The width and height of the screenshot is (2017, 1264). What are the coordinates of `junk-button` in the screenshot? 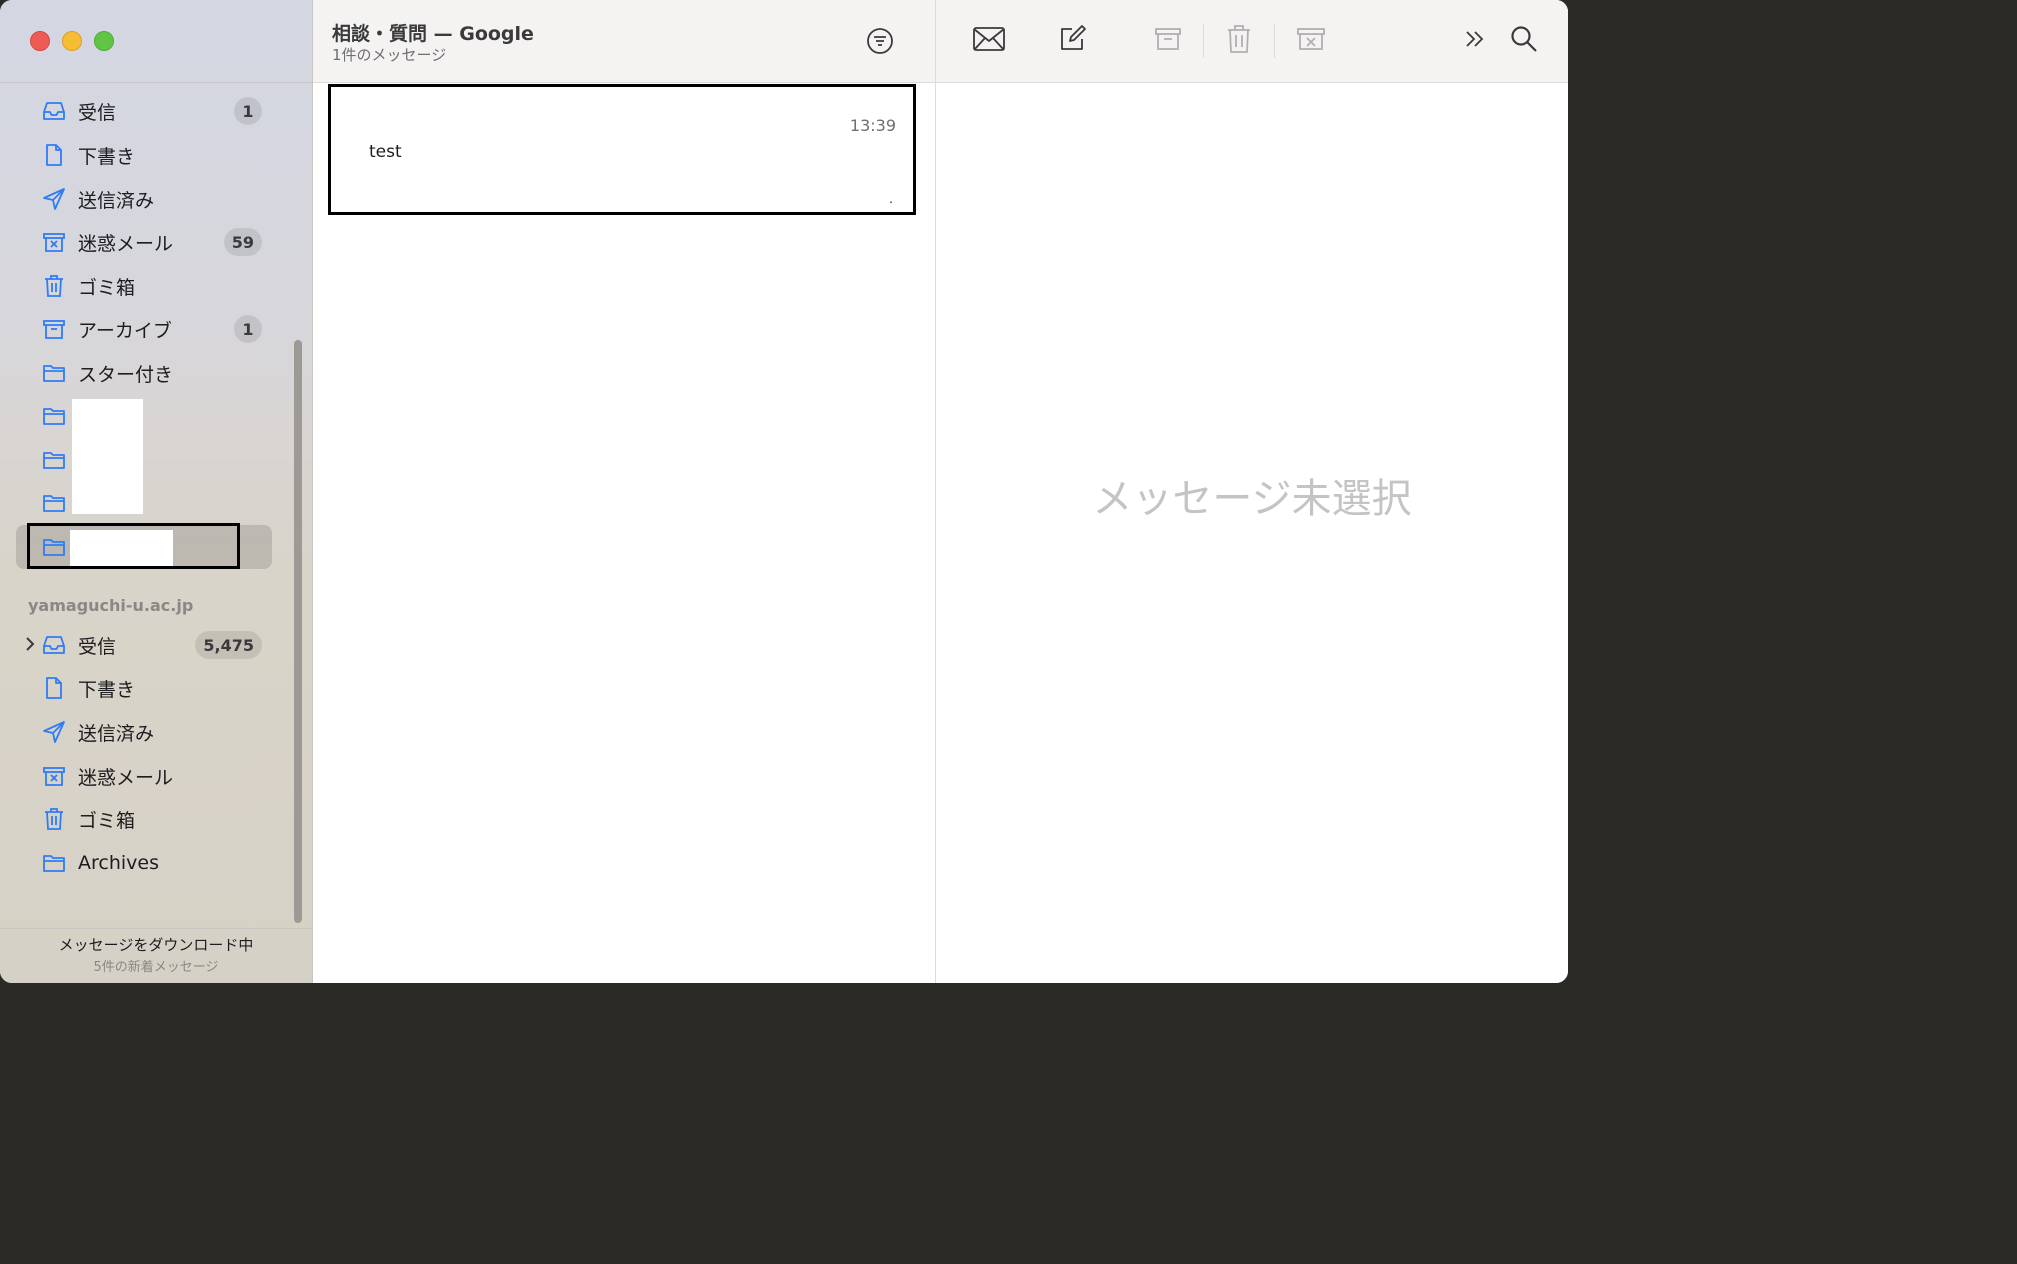 It's located at (1311, 41).